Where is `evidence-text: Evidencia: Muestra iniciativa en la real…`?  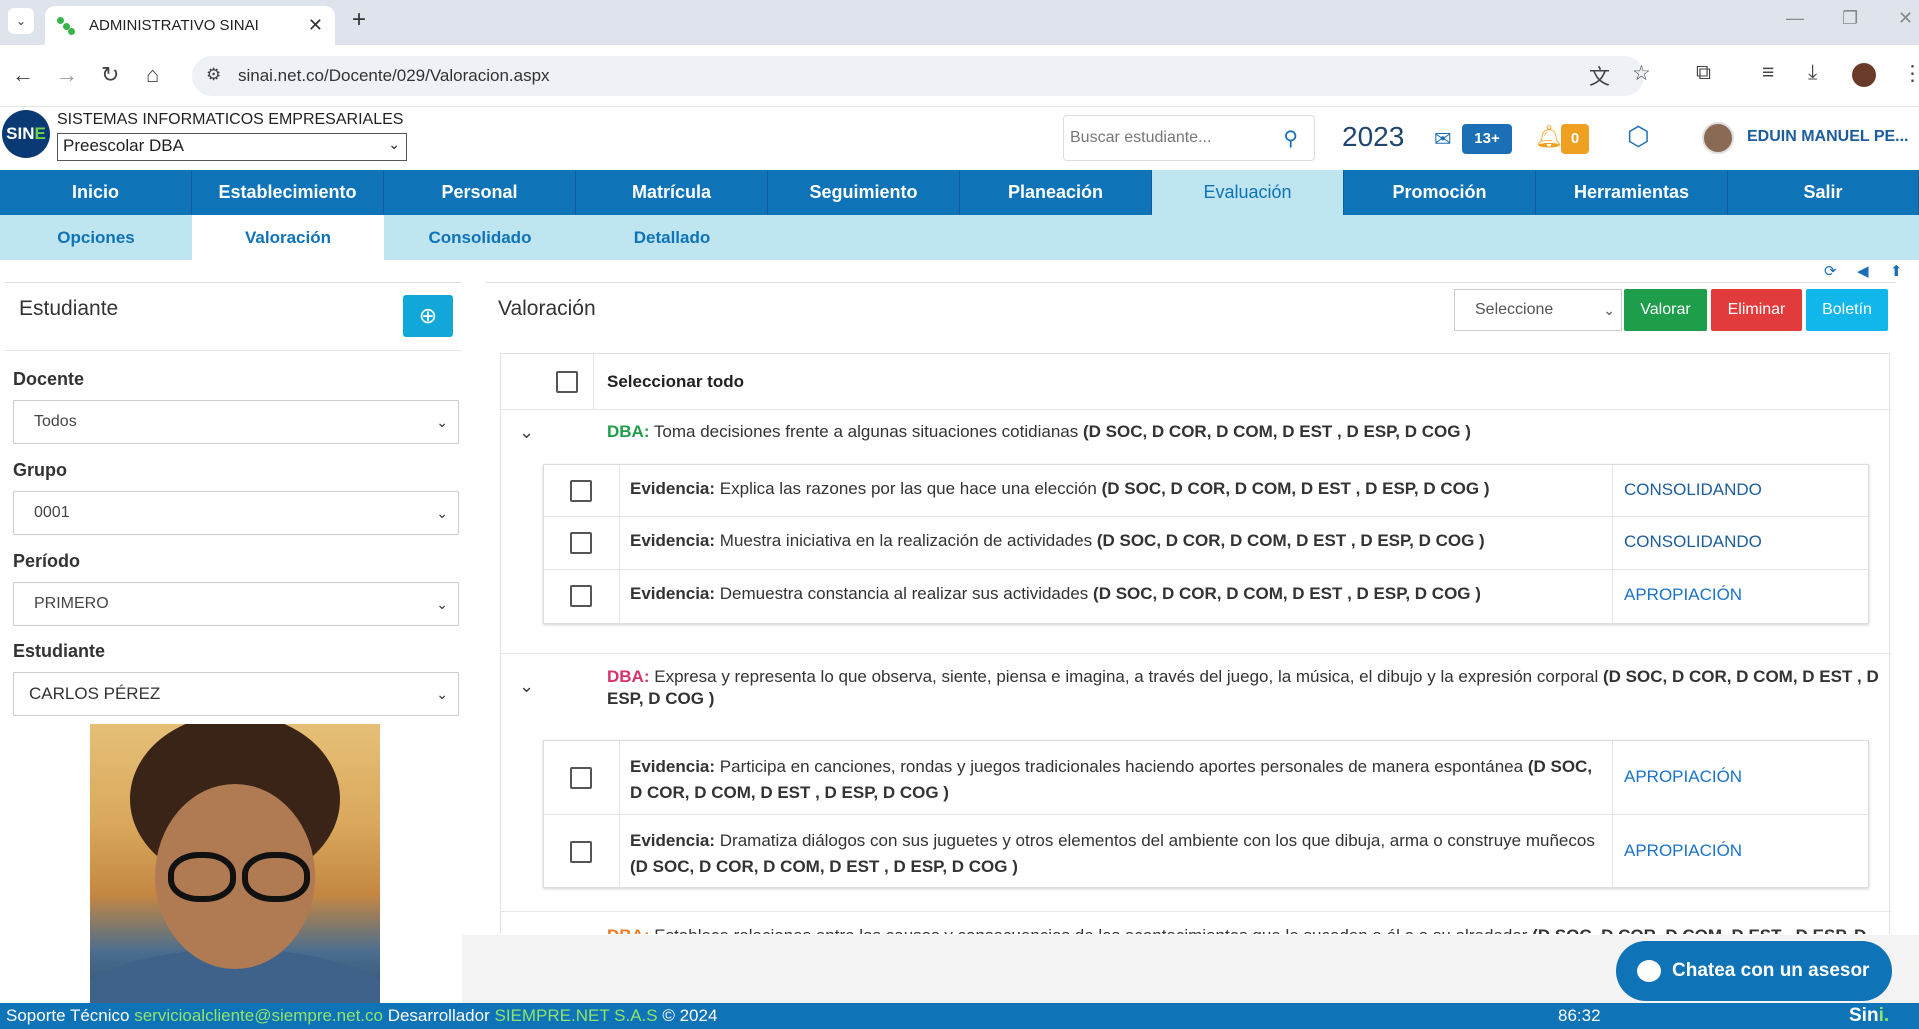
evidence-text: Evidencia: Muestra iniciativa en la real… is located at coordinates (1057, 540).